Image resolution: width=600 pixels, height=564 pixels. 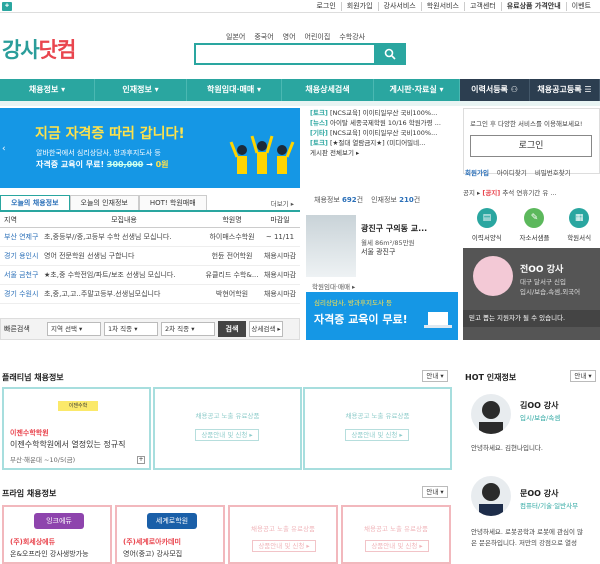 I want to click on quick-search-button: 검색, so click(x=232, y=329).